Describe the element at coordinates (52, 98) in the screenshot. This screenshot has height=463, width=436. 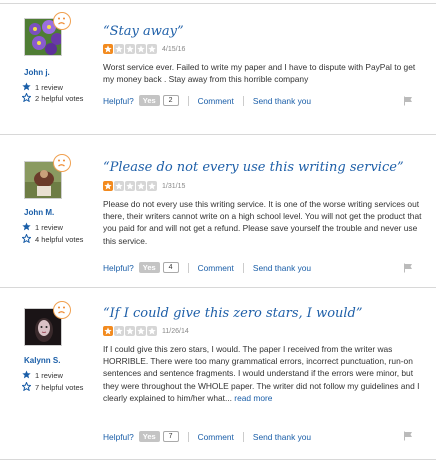
I see `helpful-votes: 2 helpful votes` at that location.